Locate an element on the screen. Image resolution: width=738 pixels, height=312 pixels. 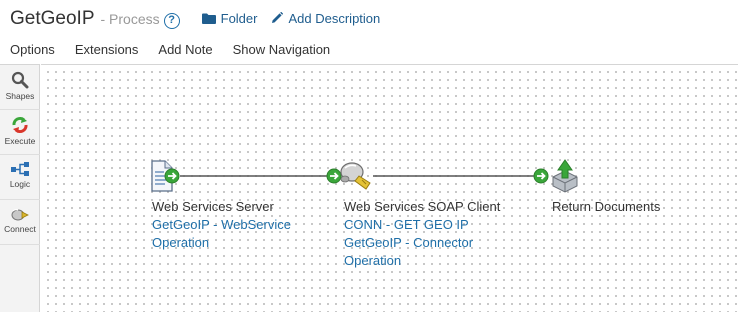
pencil-icon is located at coordinates (278, 17).